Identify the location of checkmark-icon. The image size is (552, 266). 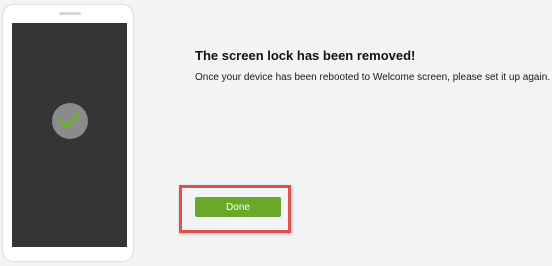
(70, 120).